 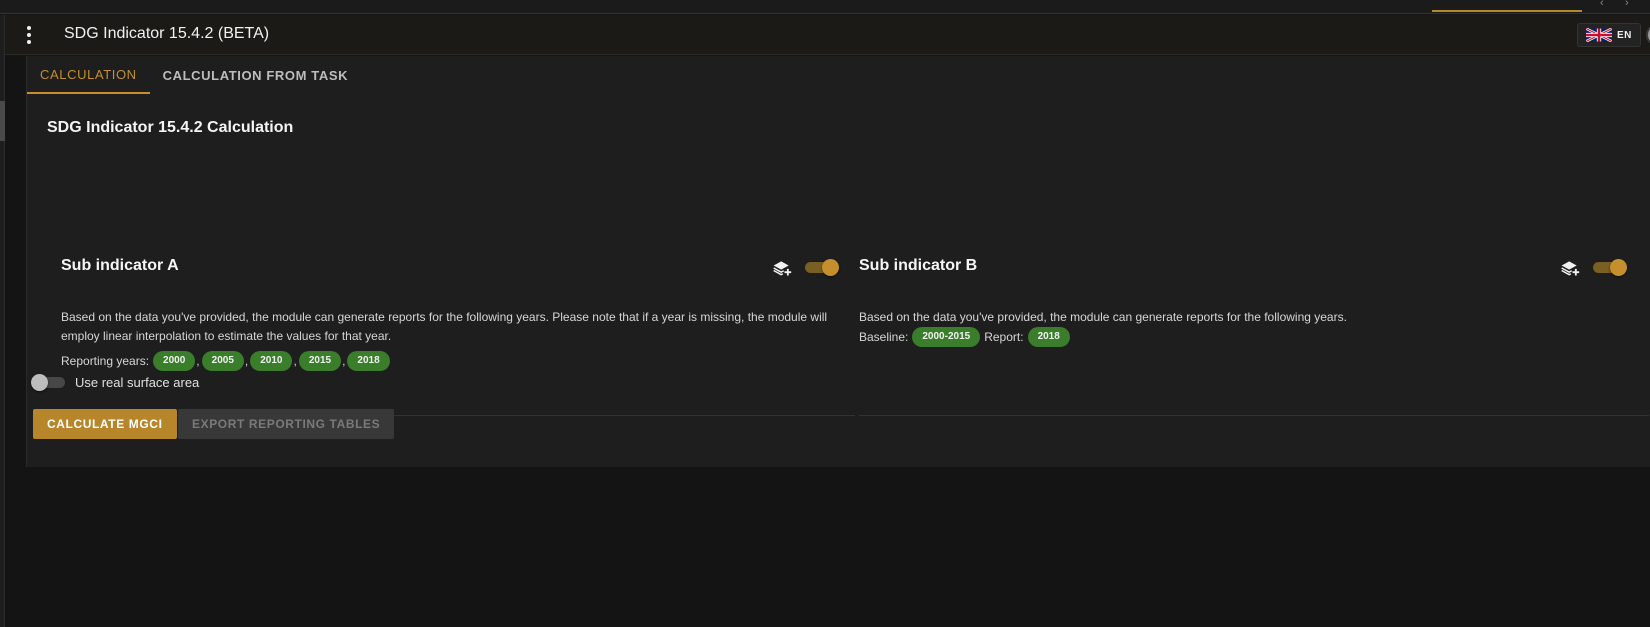 I want to click on report-label: Report:, so click(x=1004, y=337).